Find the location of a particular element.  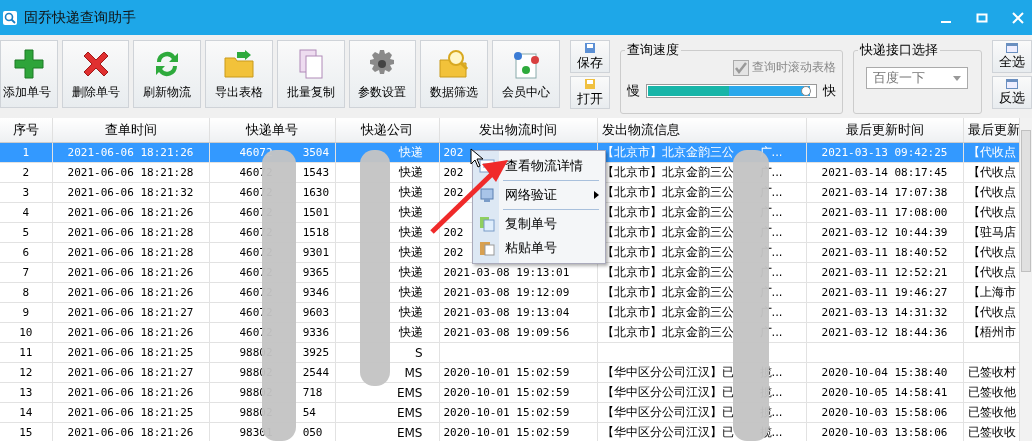

update-time: 2020-10-03 15:58:06 is located at coordinates (884, 412).